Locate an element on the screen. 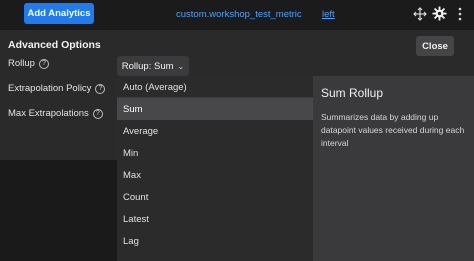  chevron-down-icon: ⌄ is located at coordinates (181, 66).